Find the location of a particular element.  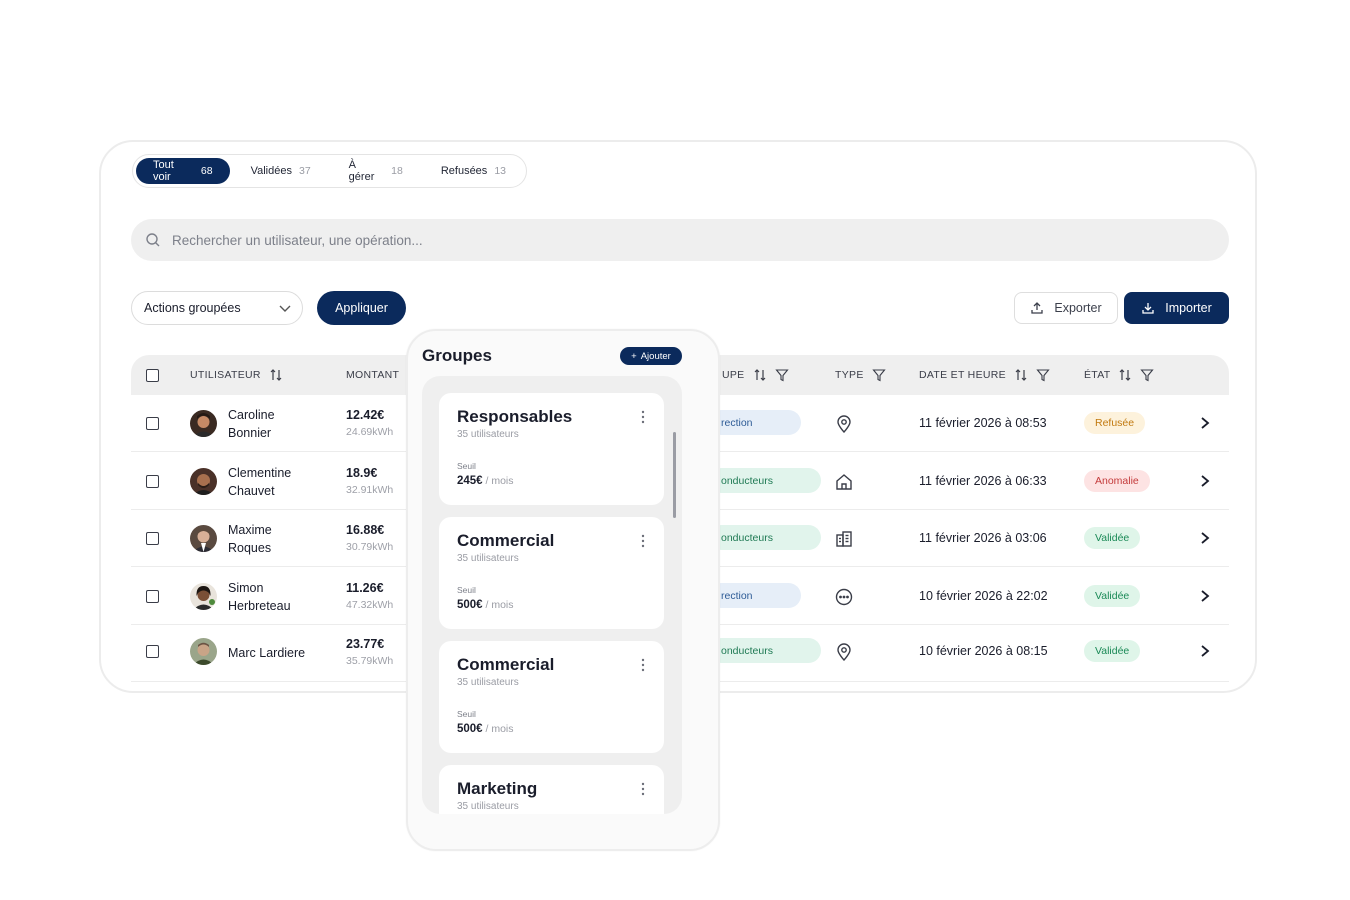

add-group-label: Ajouter is located at coordinates (655, 356).